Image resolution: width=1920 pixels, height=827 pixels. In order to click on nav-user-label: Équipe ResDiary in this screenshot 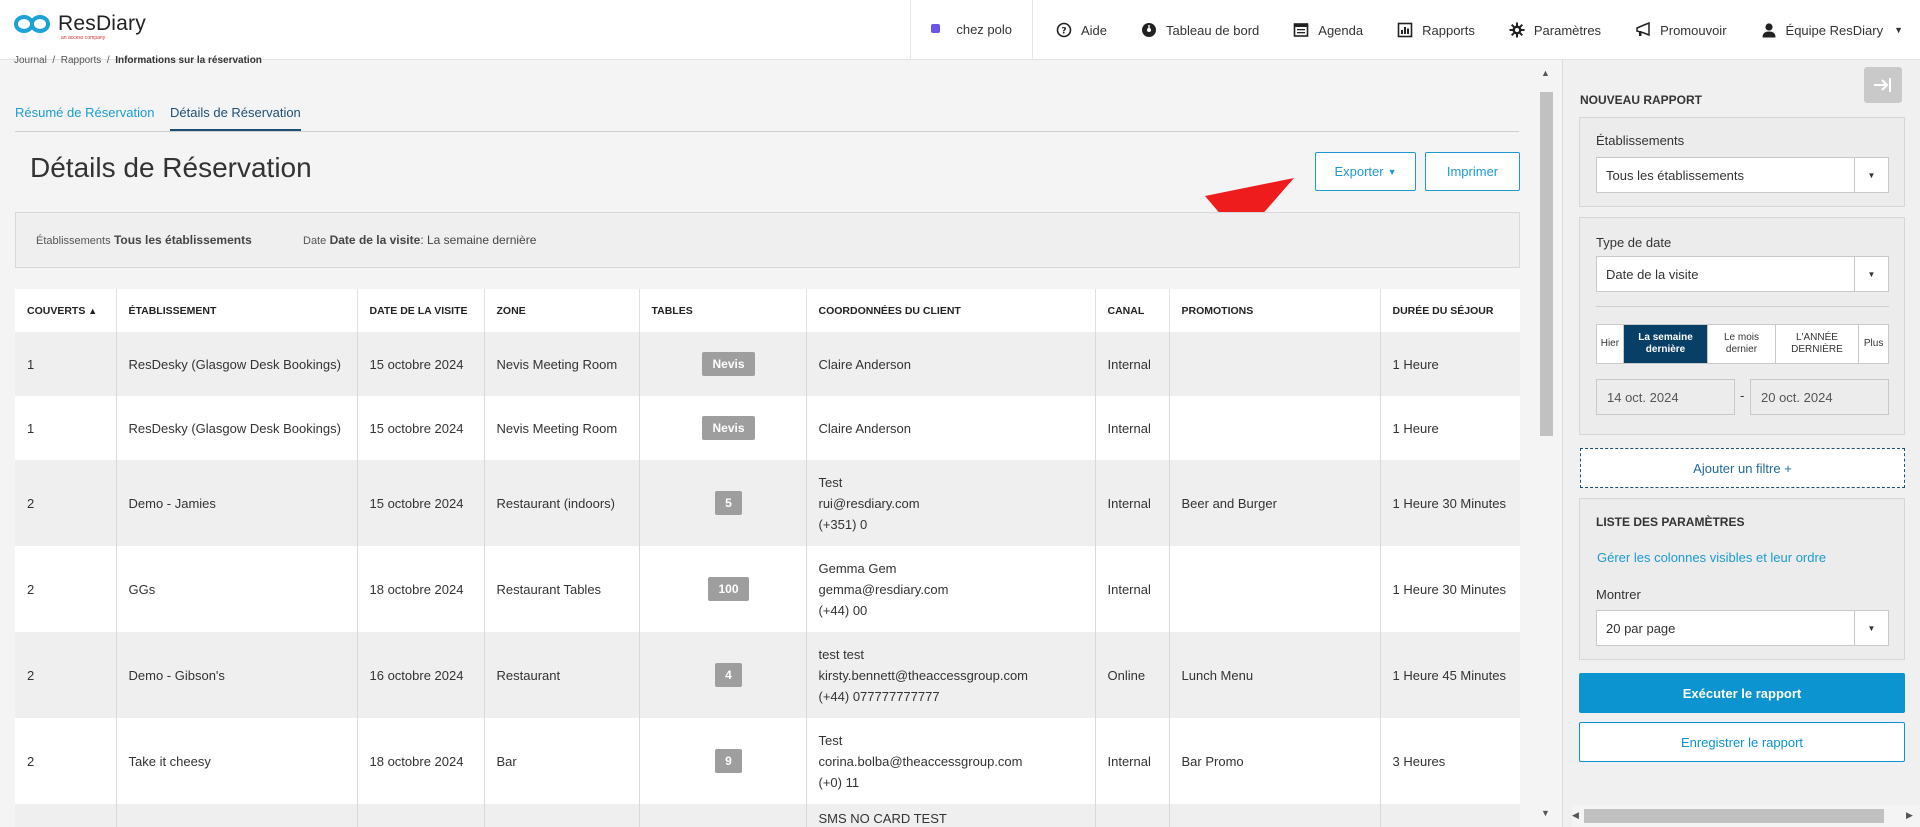, I will do `click(1834, 30)`.